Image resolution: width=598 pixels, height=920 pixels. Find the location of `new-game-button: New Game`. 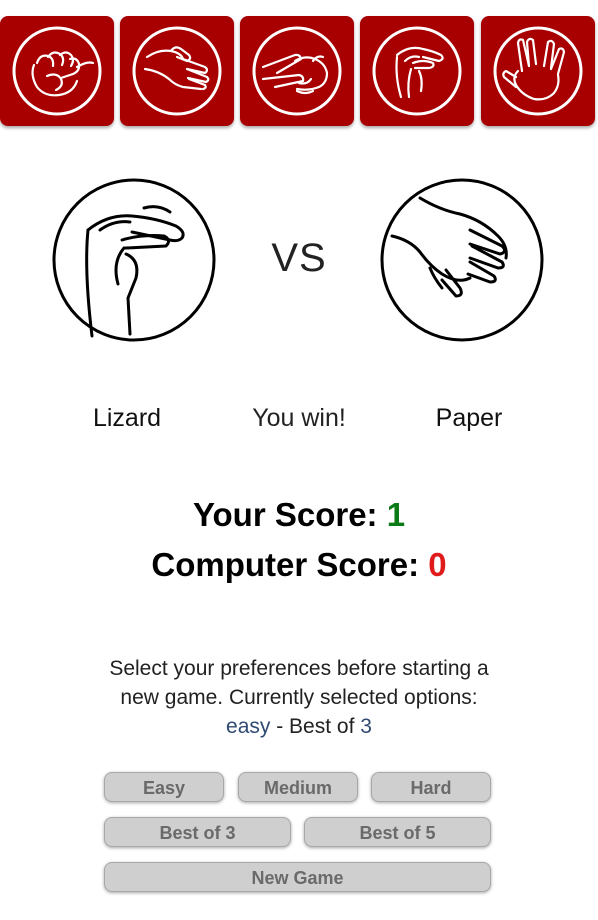

new-game-button: New Game is located at coordinates (297, 877).